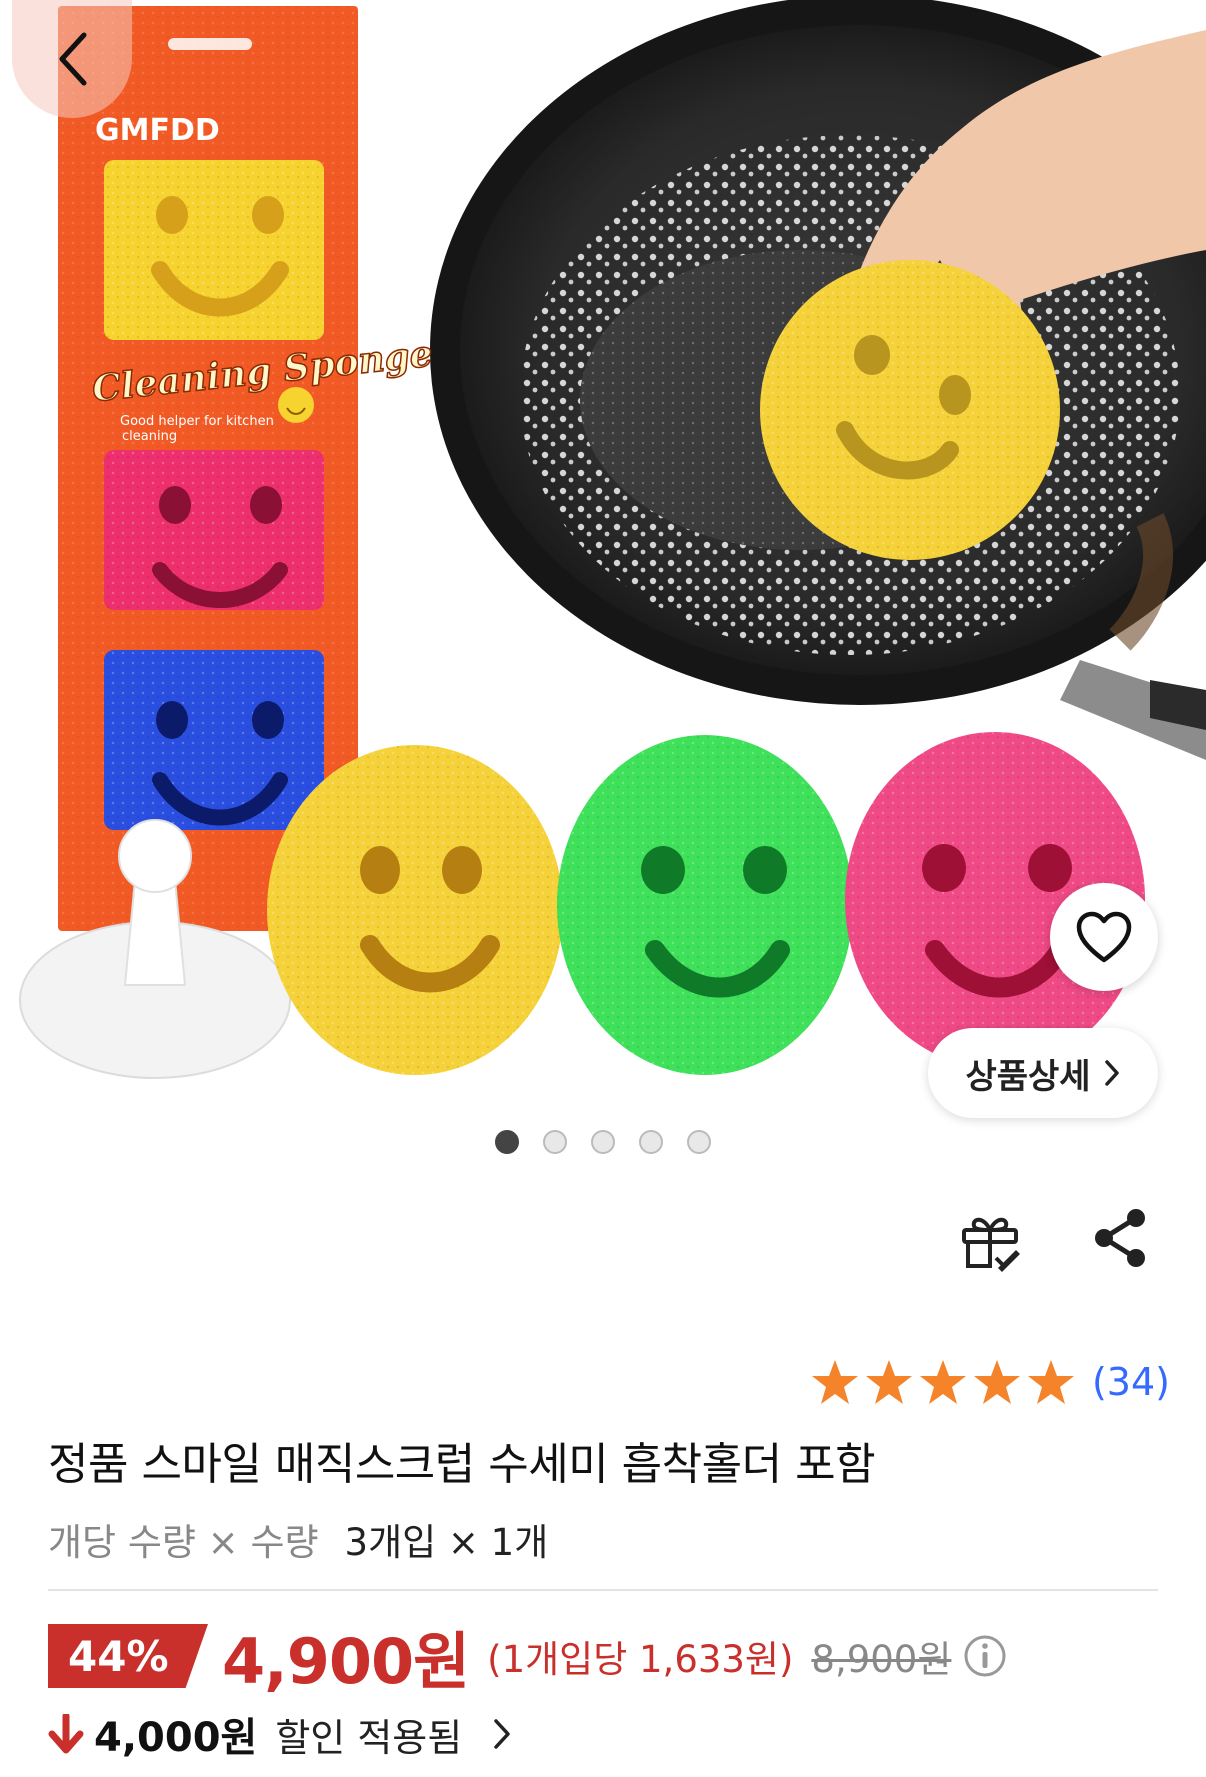 This screenshot has height=1777, width=1206. What do you see at coordinates (446, 1542) in the screenshot?
I see `quantity-value: 3개입 × 1개` at bounding box center [446, 1542].